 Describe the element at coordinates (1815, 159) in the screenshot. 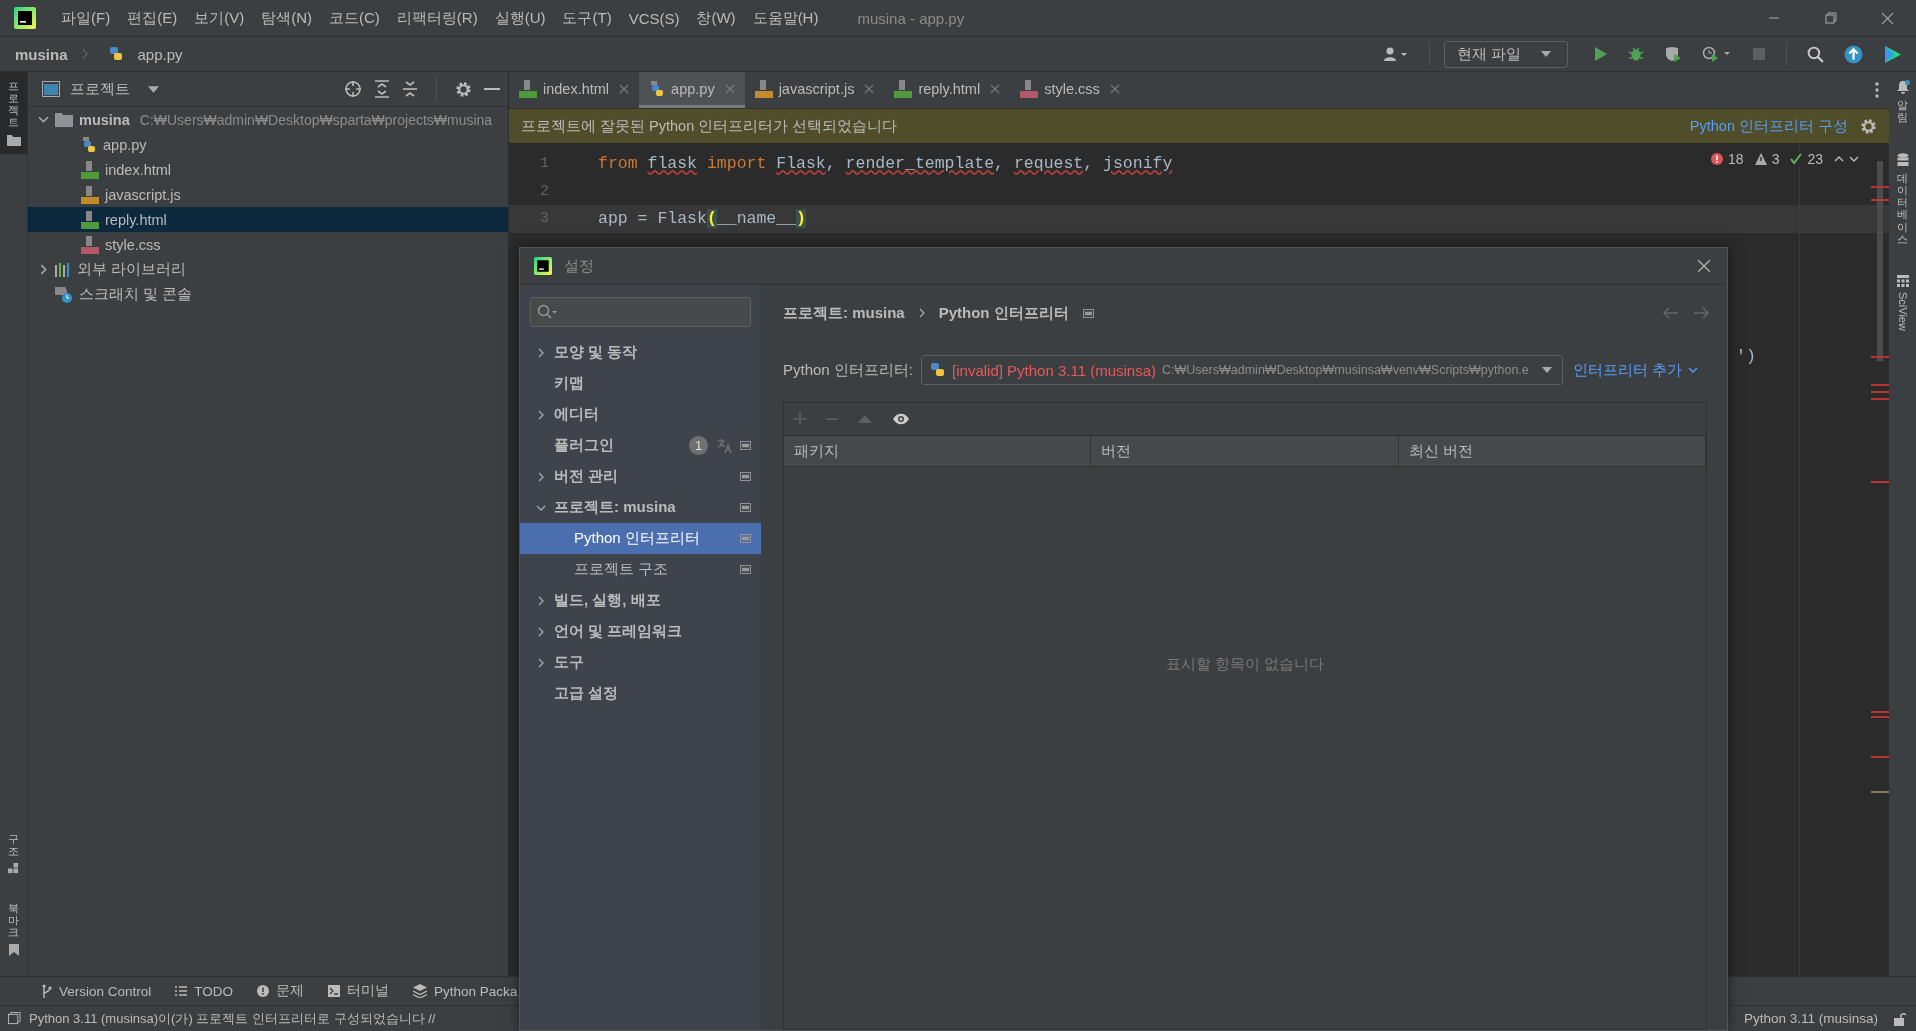

I see `passed-count: 23` at that location.